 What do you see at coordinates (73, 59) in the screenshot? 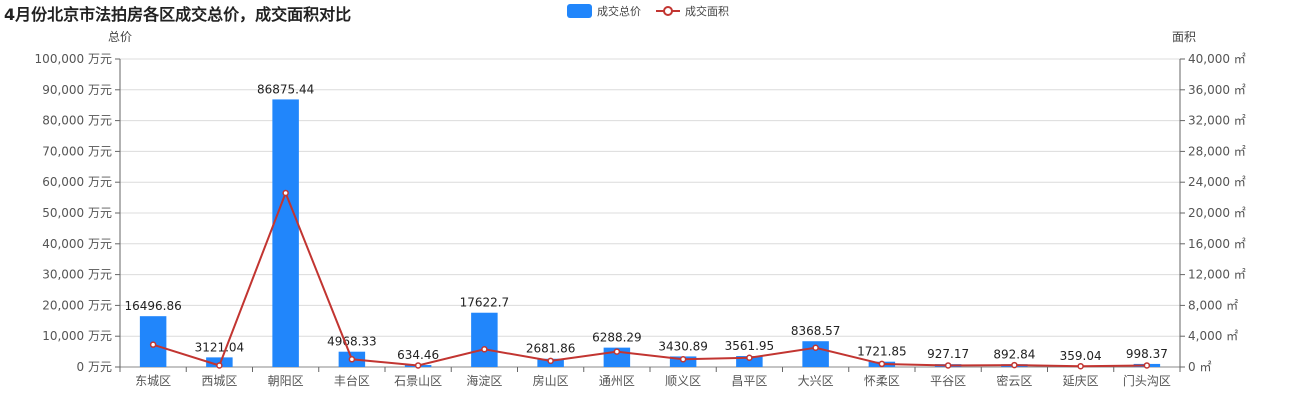
I see `left-tick-label: 100,000 万元` at bounding box center [73, 59].